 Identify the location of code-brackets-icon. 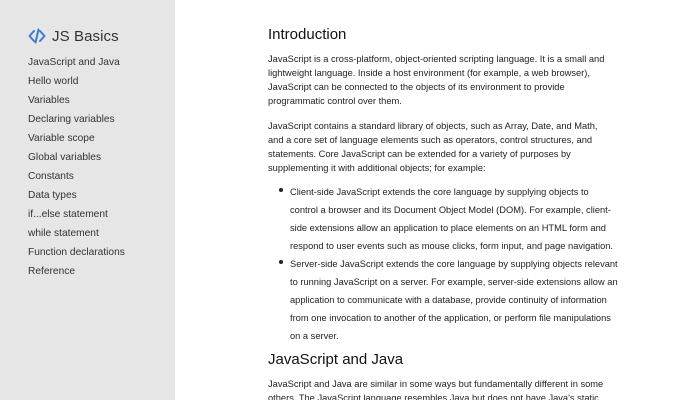
(37, 36).